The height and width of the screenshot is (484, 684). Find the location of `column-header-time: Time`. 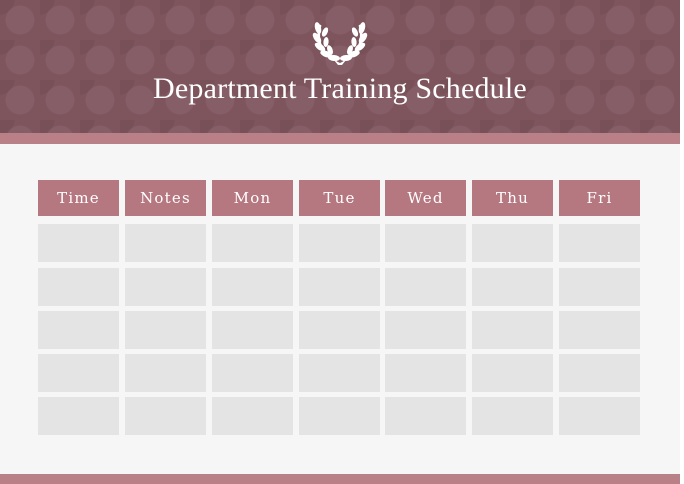

column-header-time: Time is located at coordinates (78, 198).